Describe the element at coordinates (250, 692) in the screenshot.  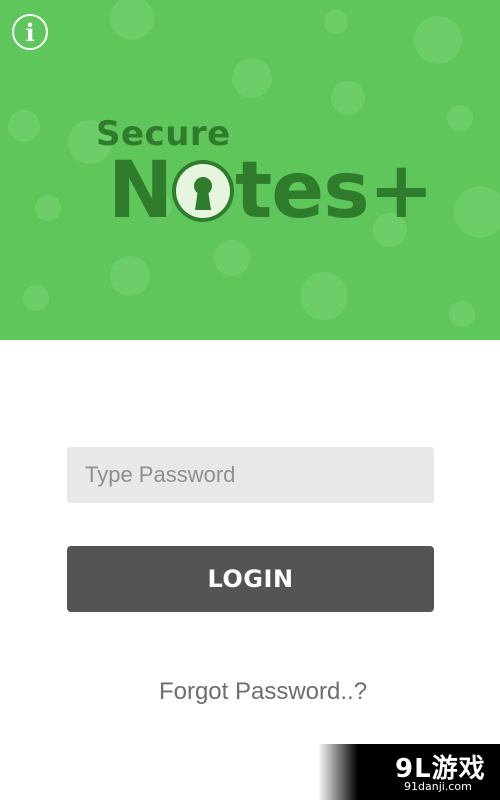
I see `forgot-password-link: Forgot Password..?` at that location.